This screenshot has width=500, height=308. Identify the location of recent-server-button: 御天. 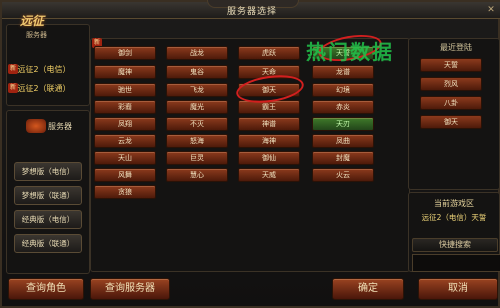
(451, 122).